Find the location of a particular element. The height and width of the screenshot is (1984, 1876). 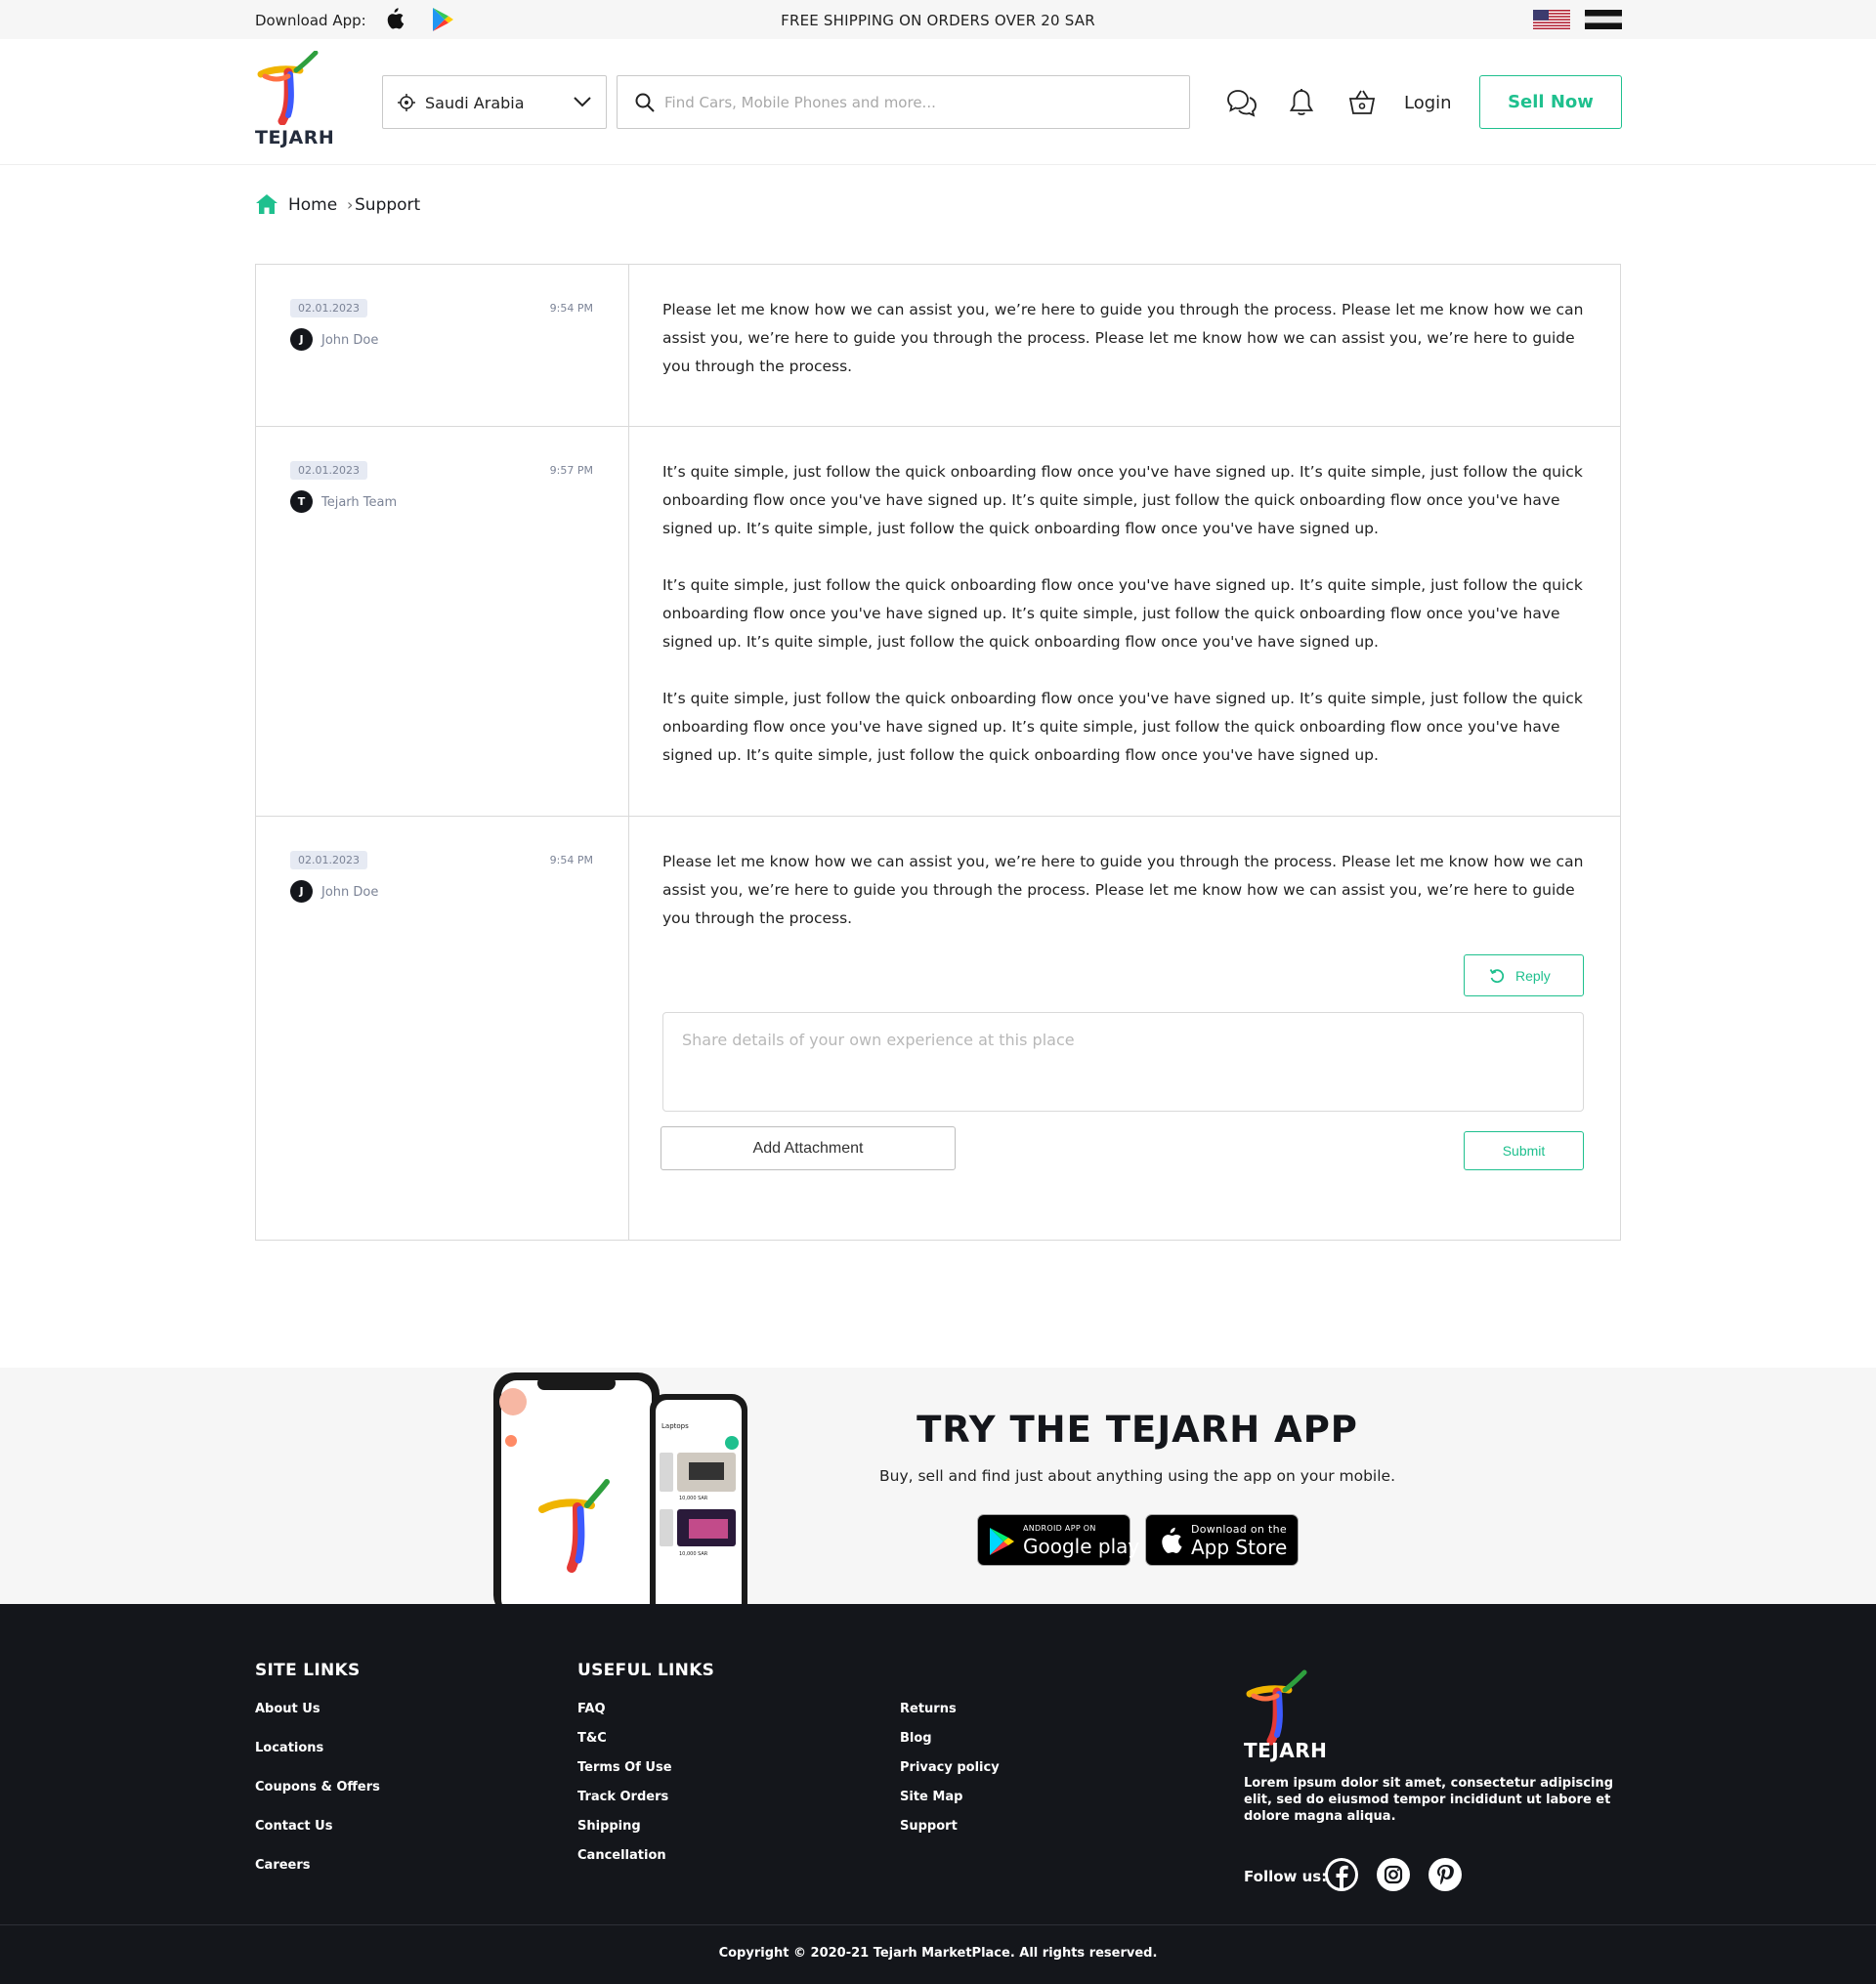

chevron-down-icon is located at coordinates (582, 102).